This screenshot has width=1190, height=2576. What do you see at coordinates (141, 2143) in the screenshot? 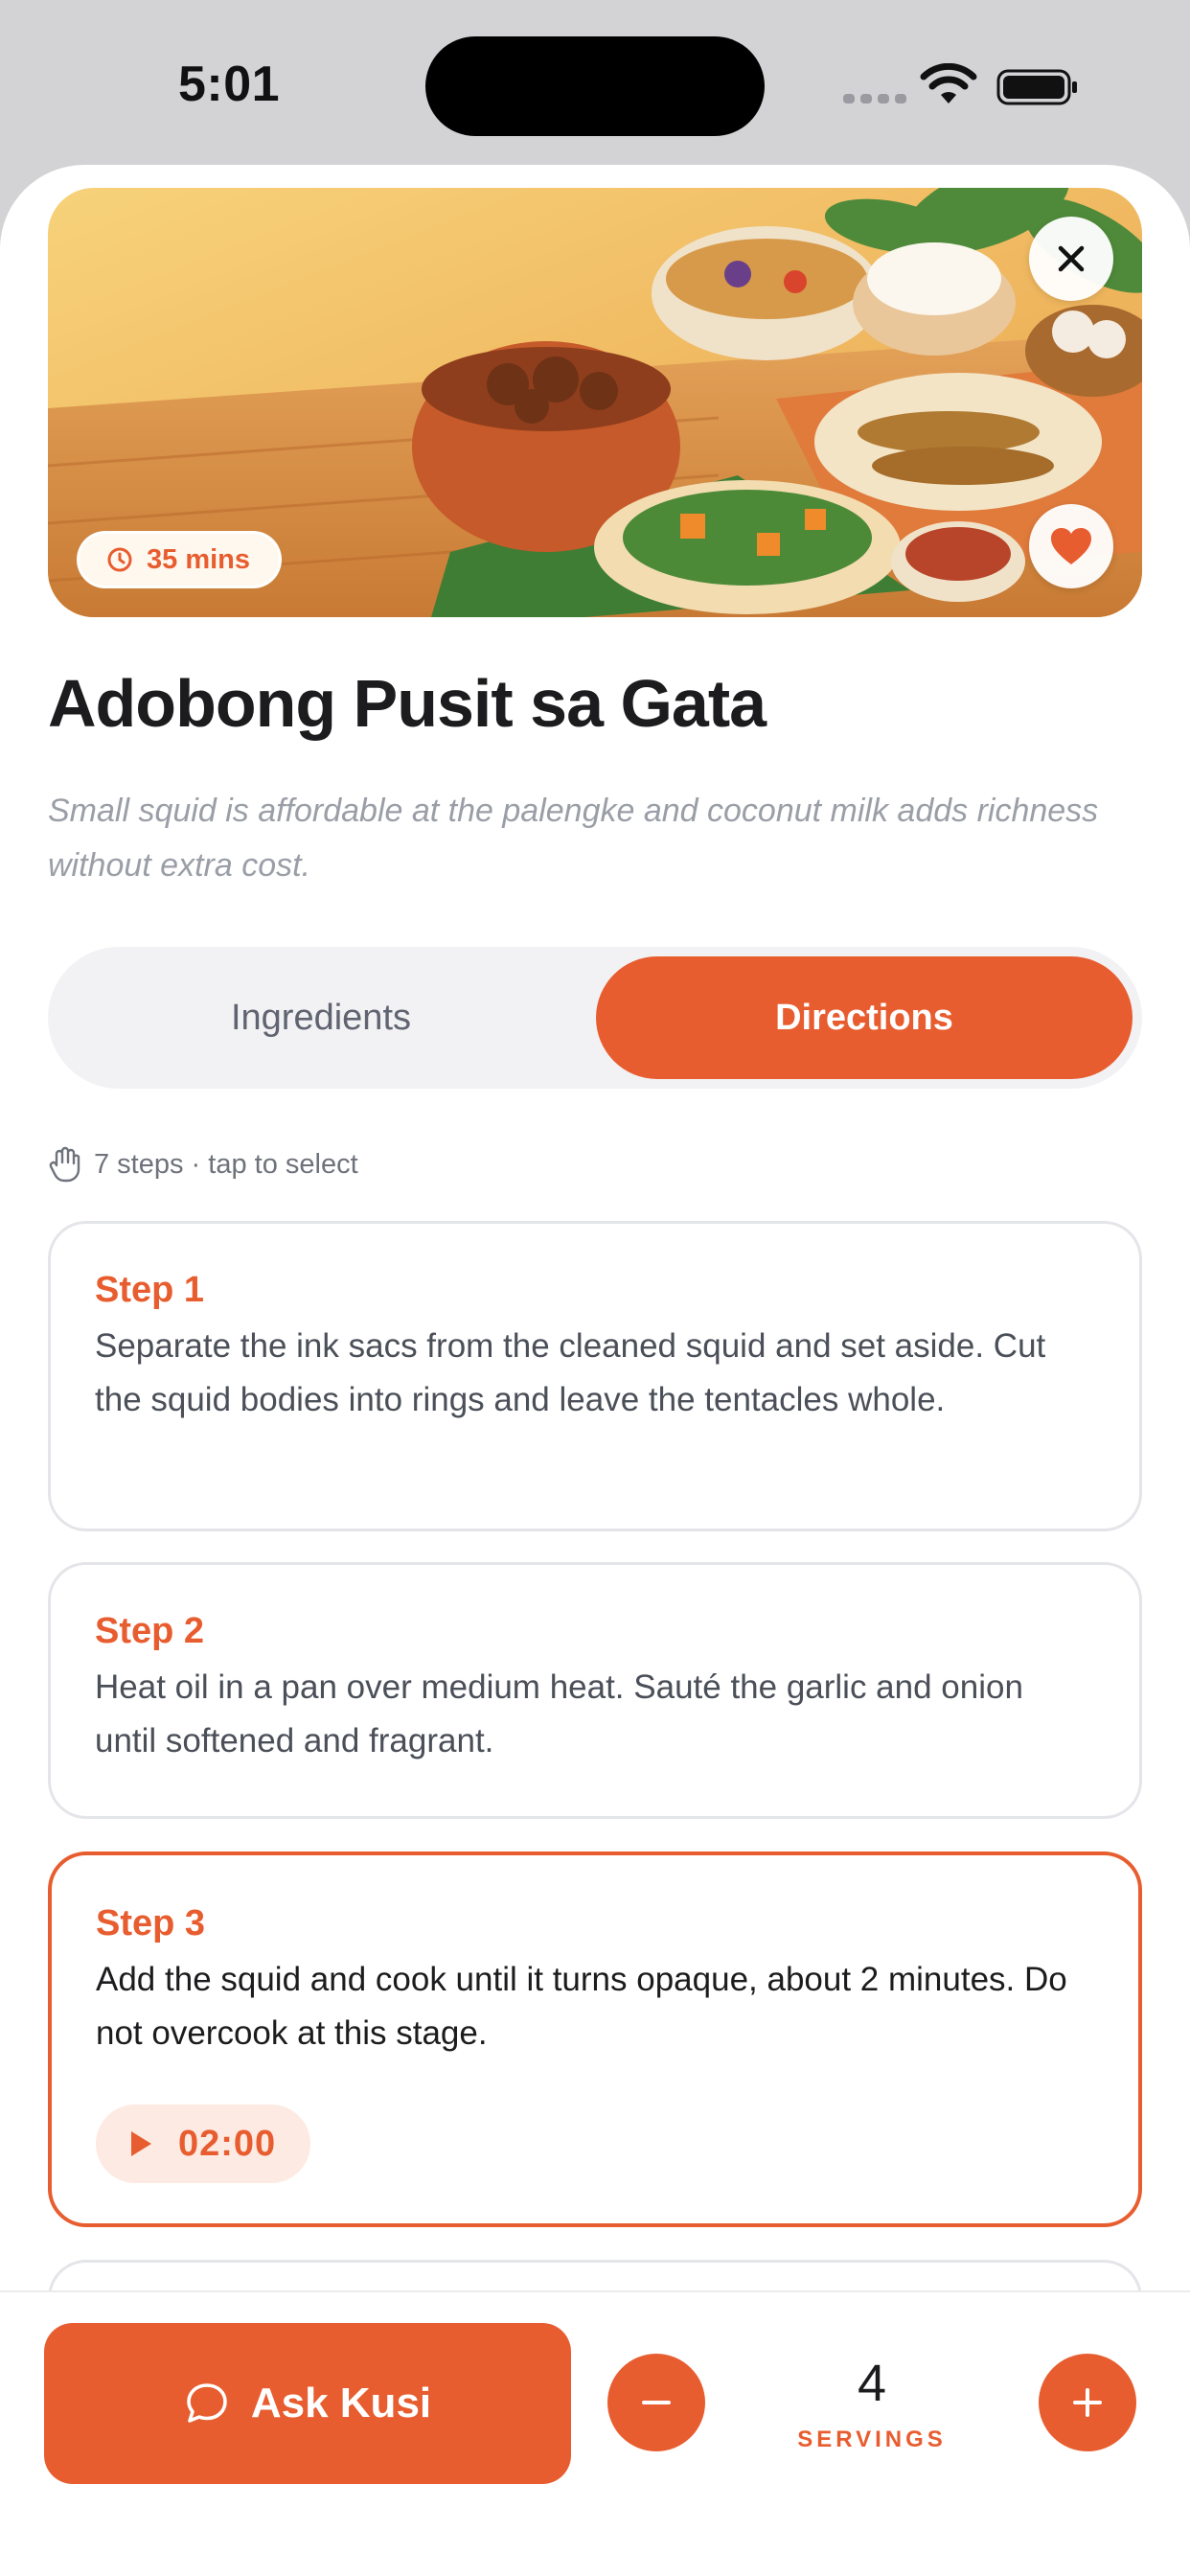
I see `play-icon` at bounding box center [141, 2143].